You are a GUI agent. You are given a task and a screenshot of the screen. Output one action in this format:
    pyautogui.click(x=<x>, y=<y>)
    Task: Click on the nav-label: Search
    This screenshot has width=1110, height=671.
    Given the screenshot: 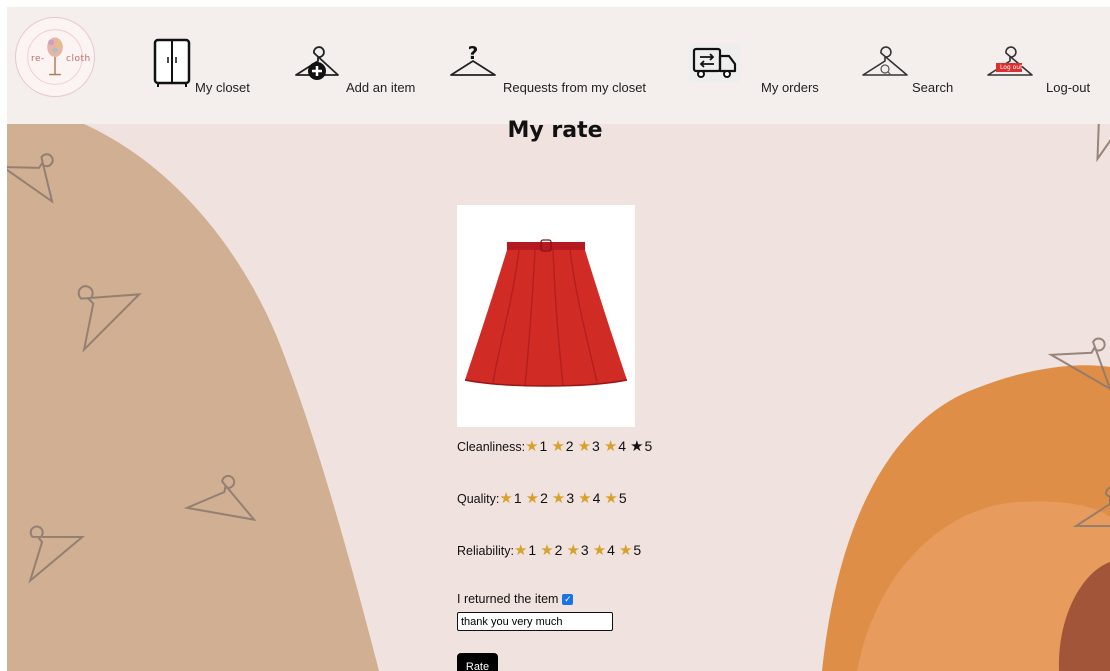 What is the action you would take?
    pyautogui.click(x=933, y=87)
    